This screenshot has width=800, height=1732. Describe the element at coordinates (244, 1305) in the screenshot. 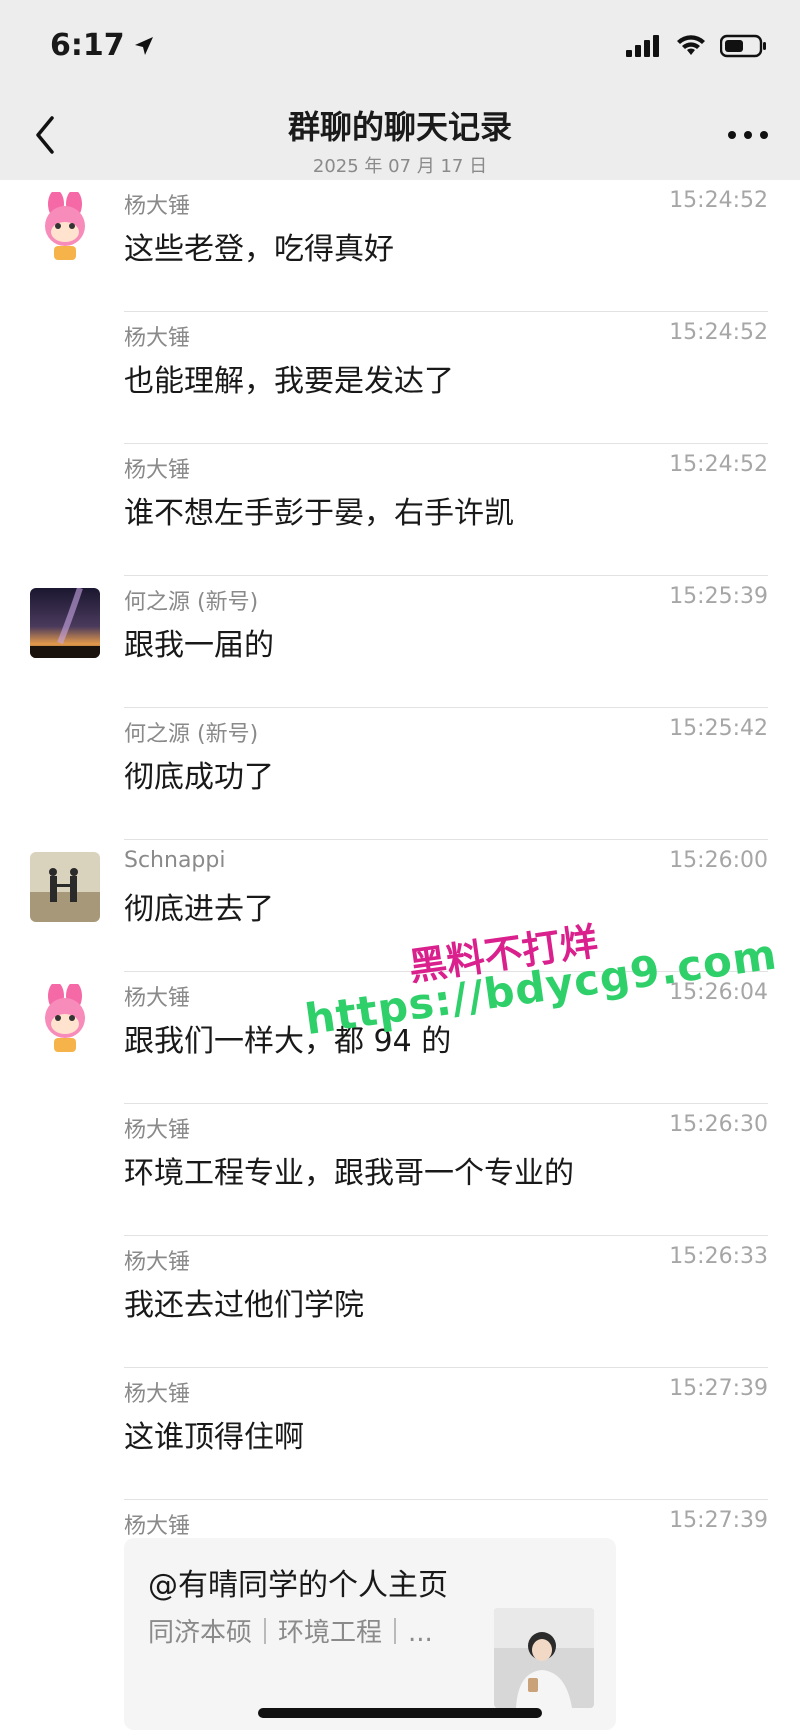

I see `message-text: 我还去过他们学院` at that location.